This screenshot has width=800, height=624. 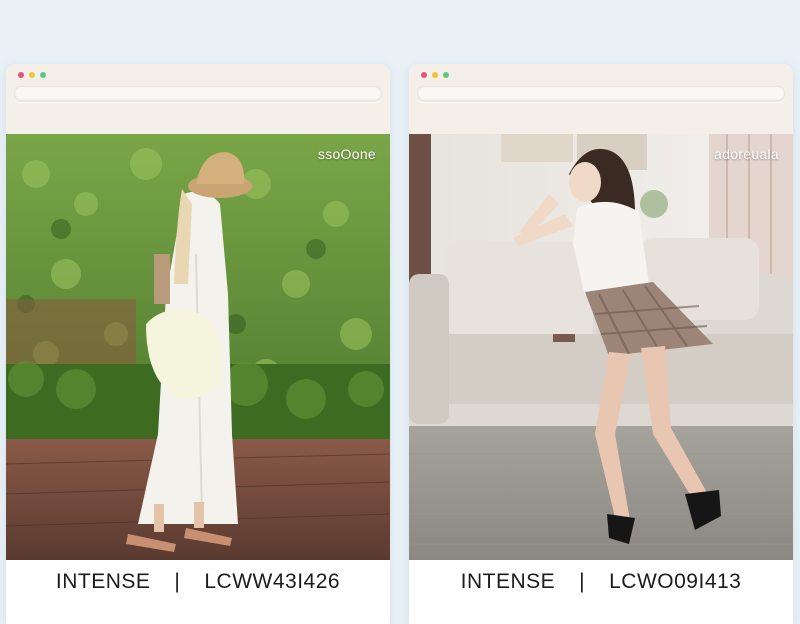 I want to click on product-caption: INTENSE | LCWW43I426, so click(x=198, y=582).